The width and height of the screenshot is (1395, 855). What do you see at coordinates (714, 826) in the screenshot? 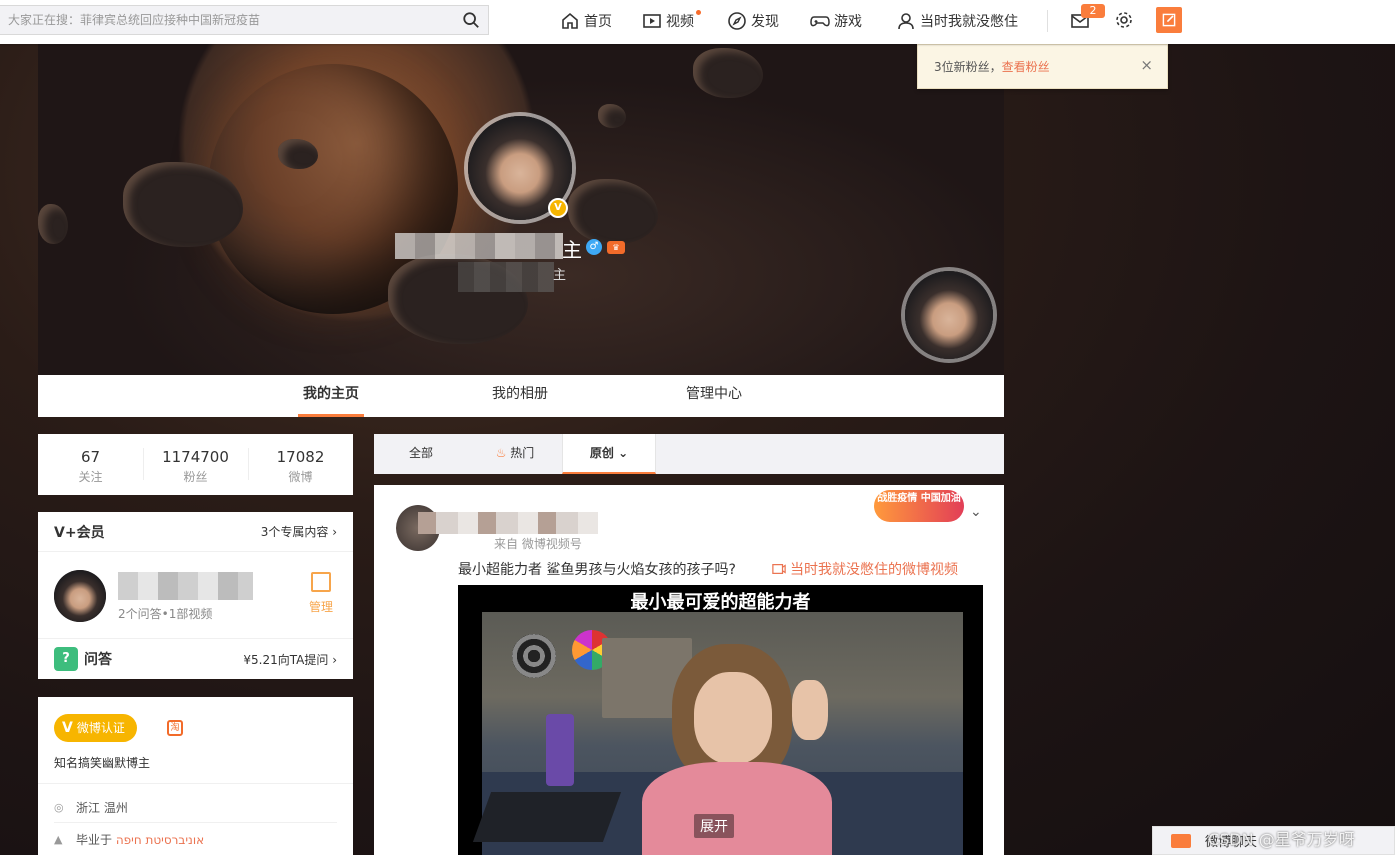
I see `expand-button: 展开` at bounding box center [714, 826].